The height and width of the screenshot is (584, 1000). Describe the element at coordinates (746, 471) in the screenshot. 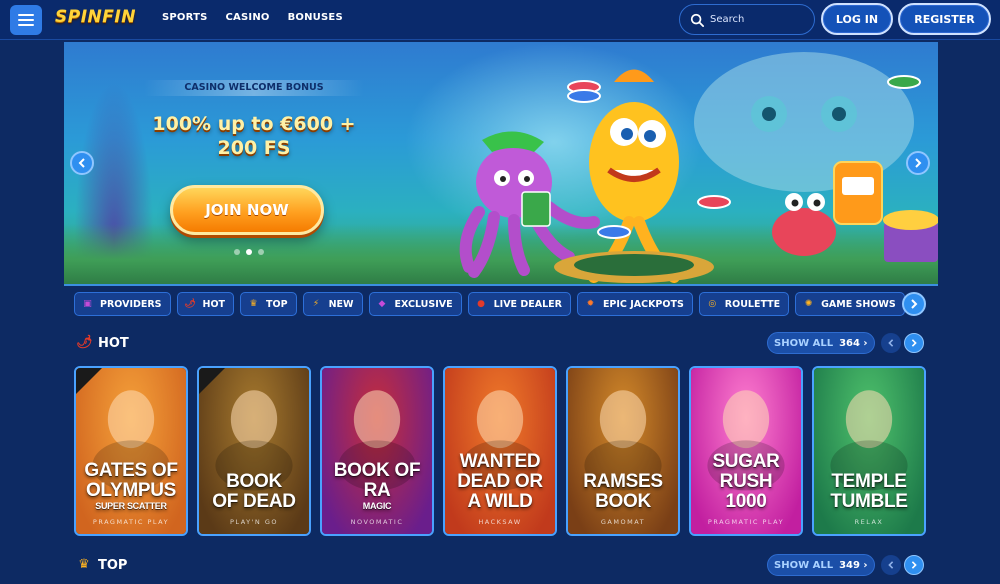

I see `game-title-line: SUGAR RUSH` at that location.